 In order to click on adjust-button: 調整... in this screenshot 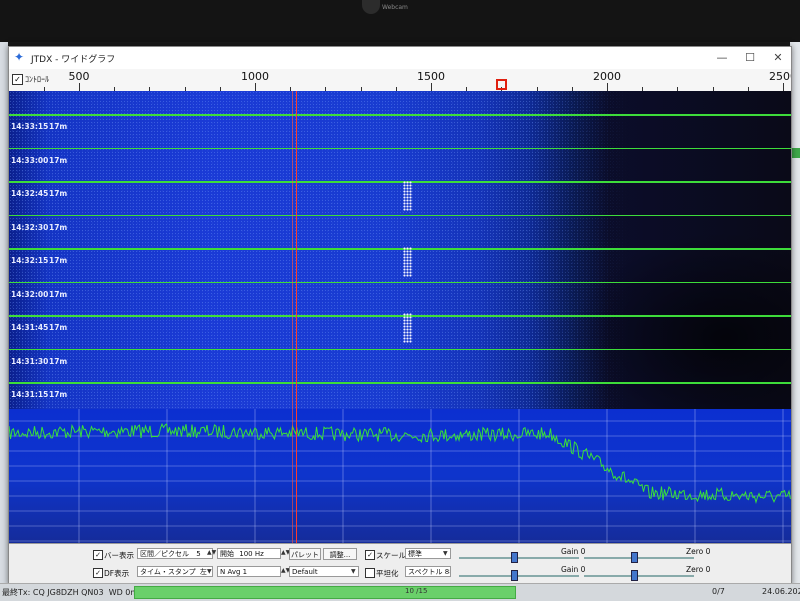, I will do `click(340, 554)`.